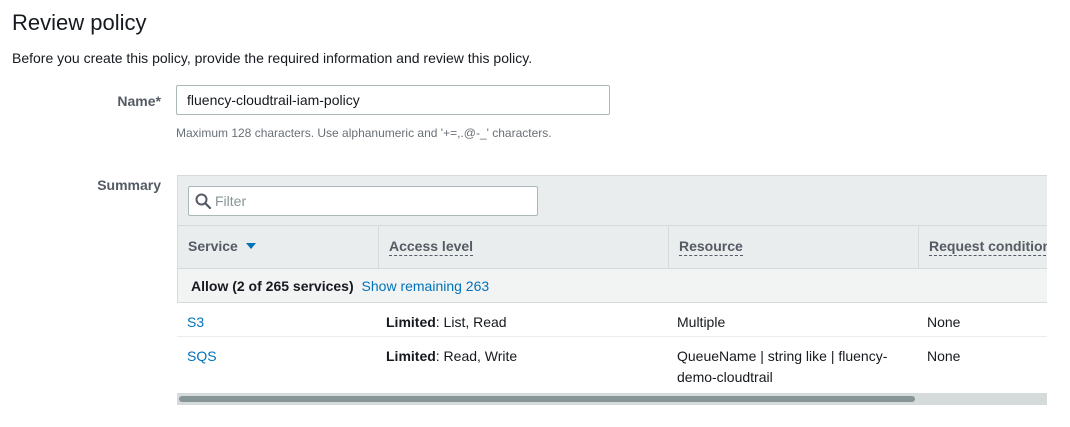 Image resolution: width=1070 pixels, height=427 pixels. Describe the element at coordinates (431, 247) in the screenshot. I see `column-label-access-level: Access level` at that location.